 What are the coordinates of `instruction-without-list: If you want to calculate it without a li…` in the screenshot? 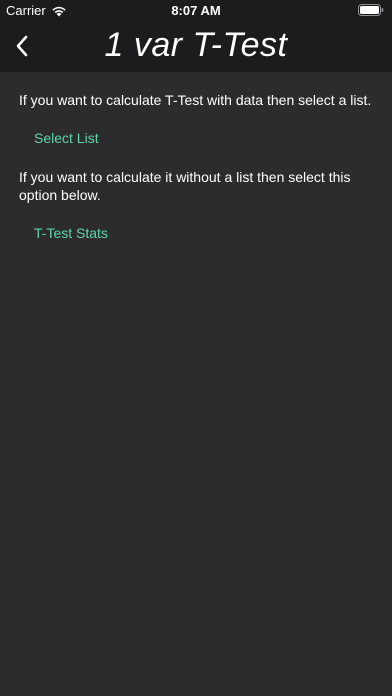 It's located at (185, 186).